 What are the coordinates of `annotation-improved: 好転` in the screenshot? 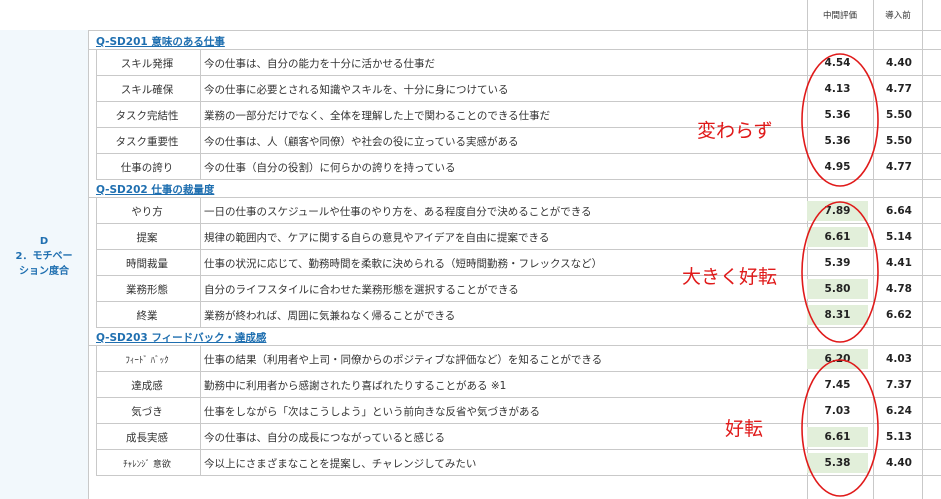 It's located at (744, 429).